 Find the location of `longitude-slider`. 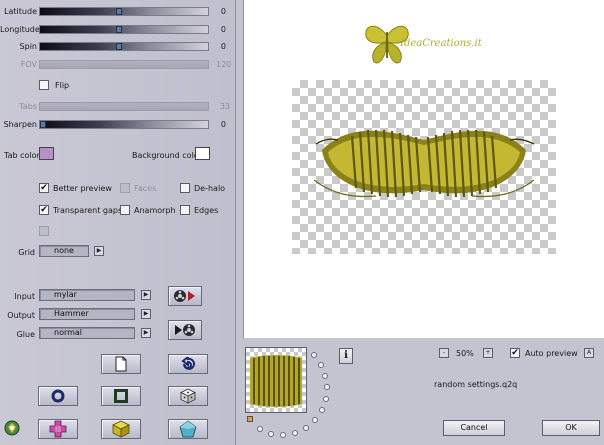

longitude-slider is located at coordinates (124, 29).